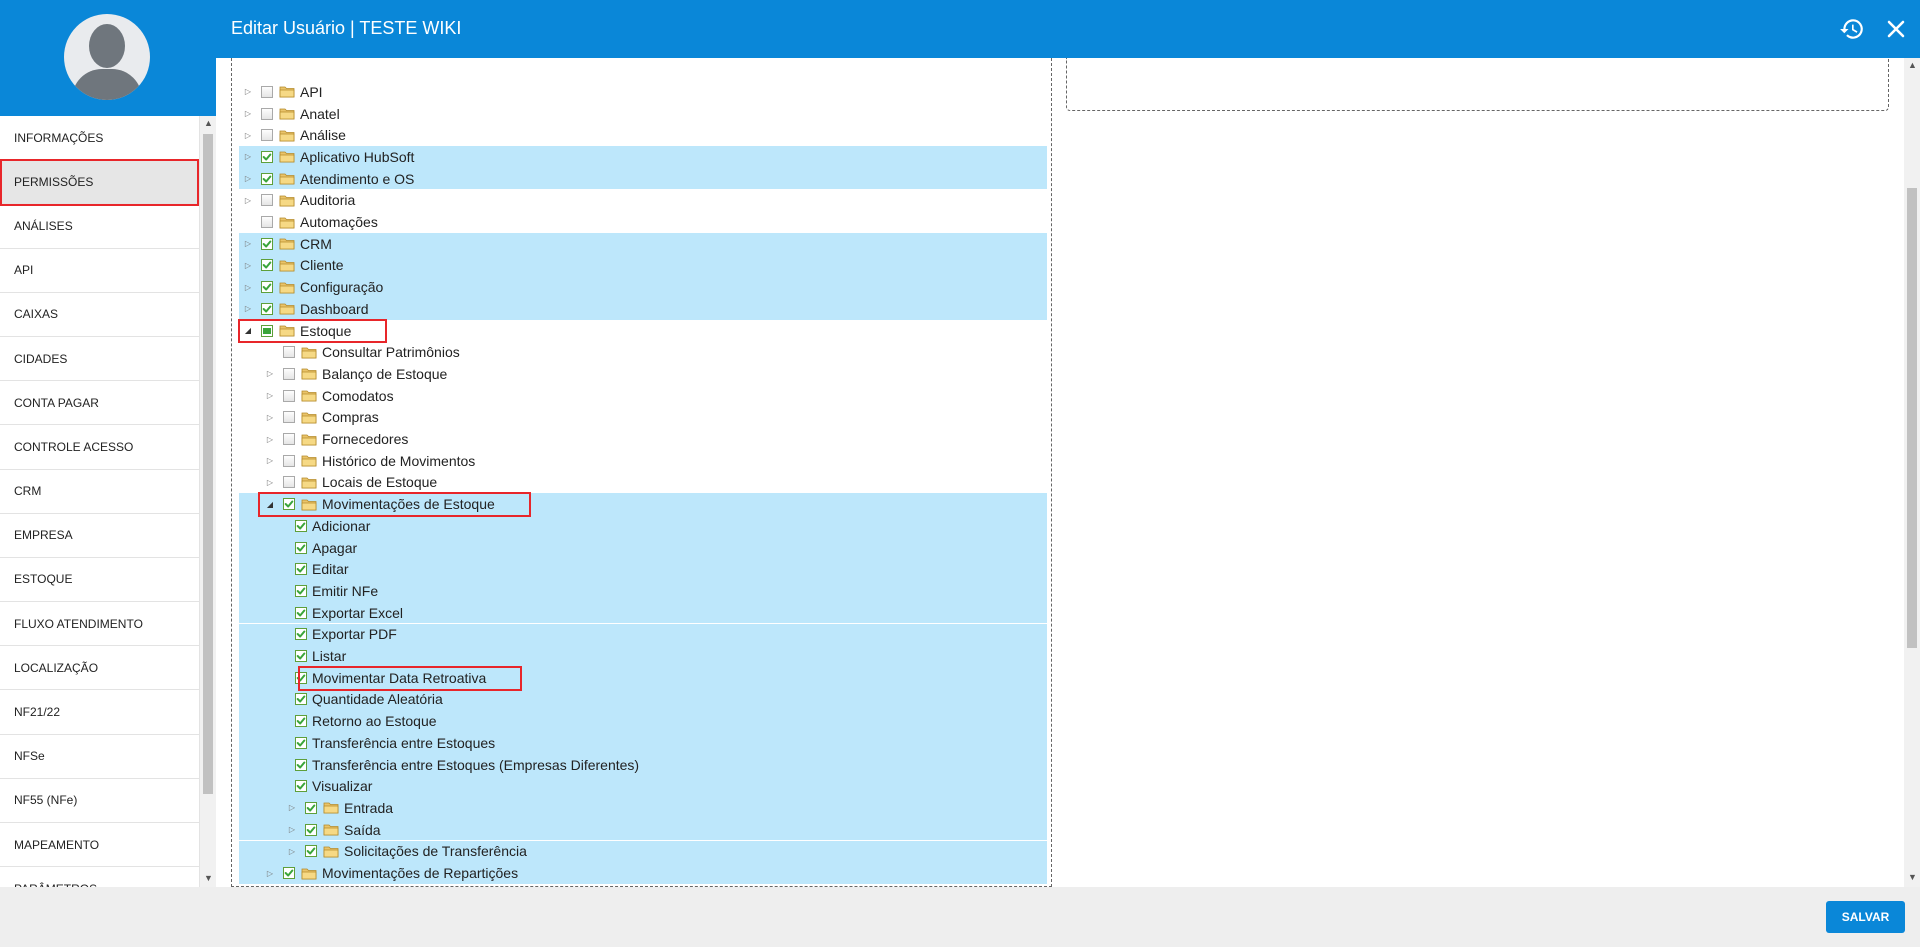  I want to click on tree-node-crm: ▷ CRM, so click(643, 243).